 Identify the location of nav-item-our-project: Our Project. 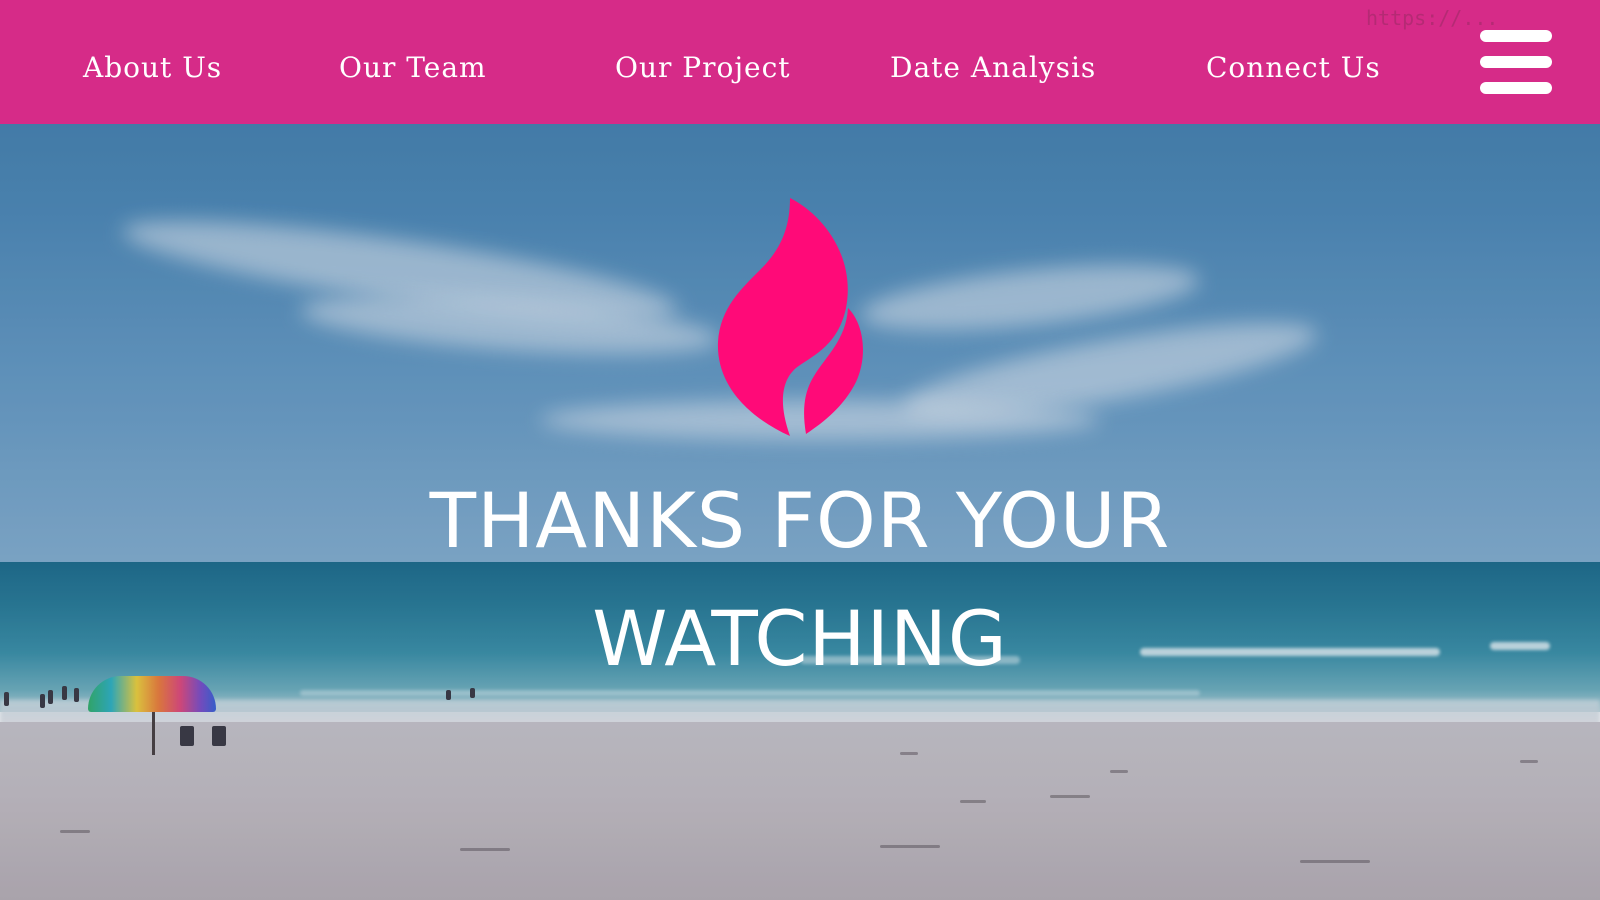
(703, 68).